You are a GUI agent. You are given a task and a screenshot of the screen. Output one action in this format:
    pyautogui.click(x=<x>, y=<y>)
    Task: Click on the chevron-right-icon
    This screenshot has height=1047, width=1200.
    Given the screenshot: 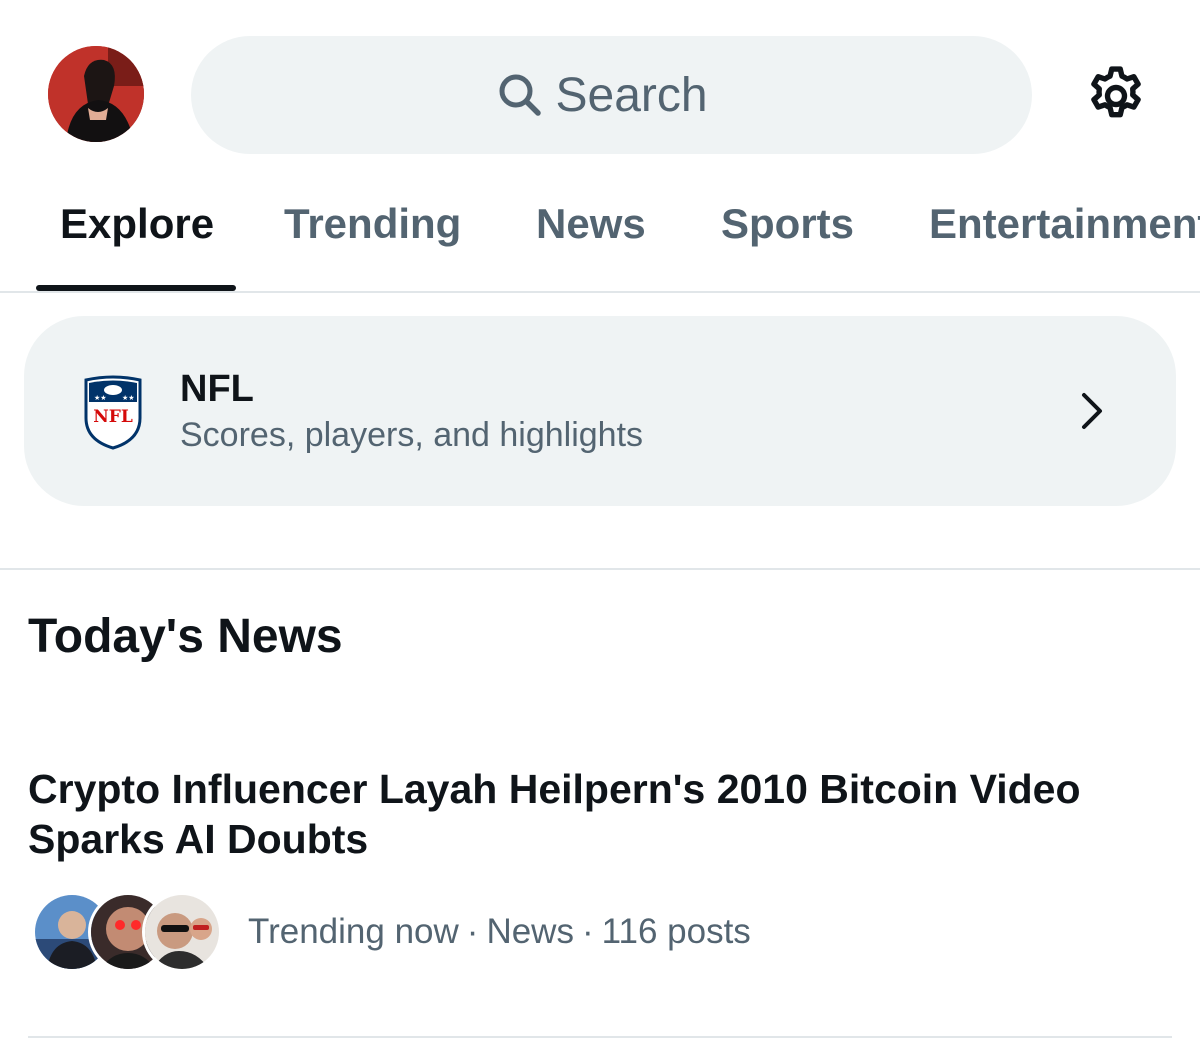 What is the action you would take?
    pyautogui.click(x=1092, y=411)
    